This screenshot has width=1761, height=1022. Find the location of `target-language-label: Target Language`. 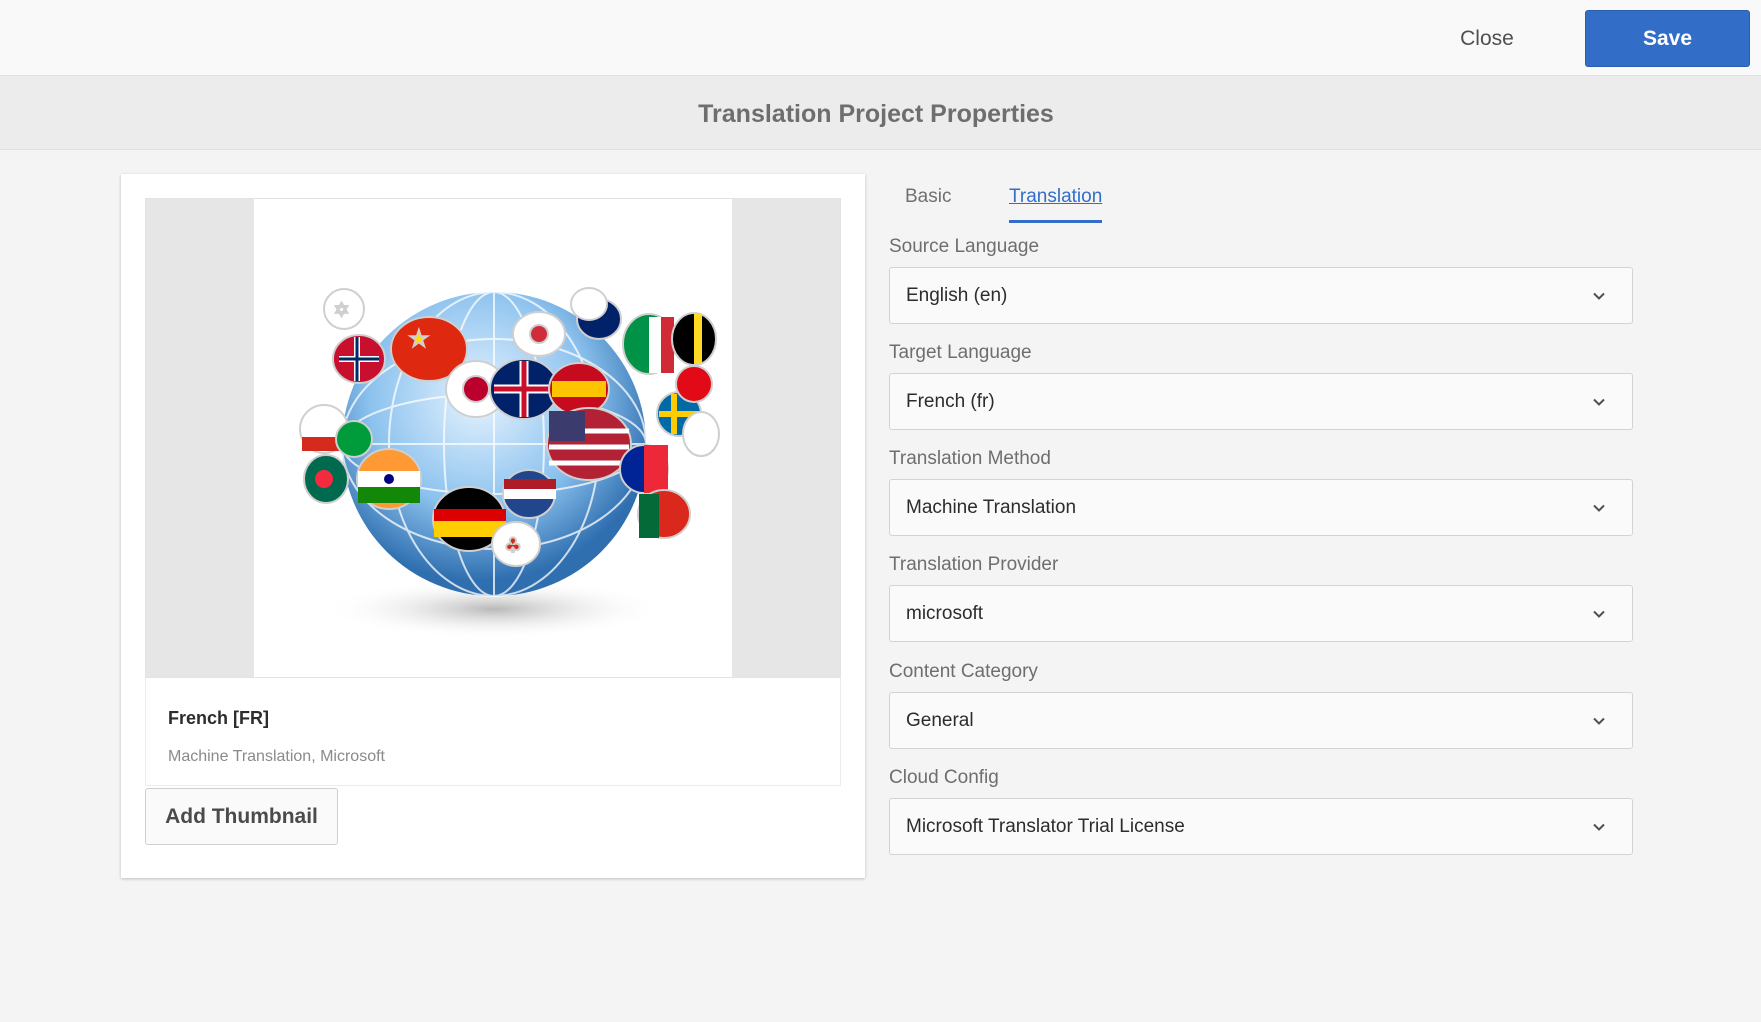

target-language-label: Target Language is located at coordinates (960, 352).